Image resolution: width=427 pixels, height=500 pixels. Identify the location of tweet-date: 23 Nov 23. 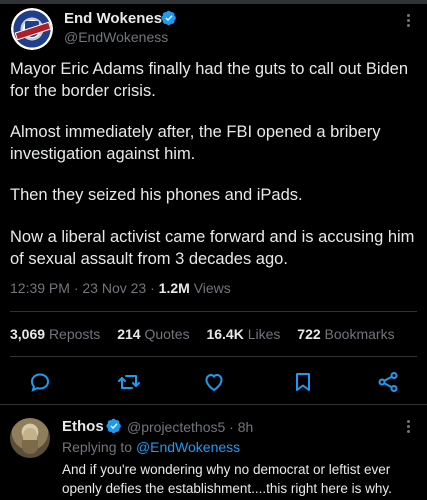
(114, 288).